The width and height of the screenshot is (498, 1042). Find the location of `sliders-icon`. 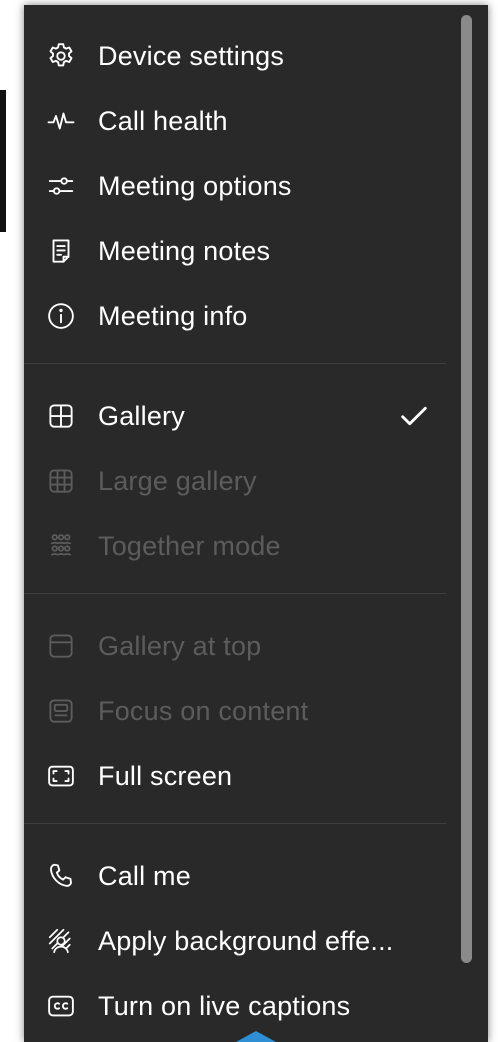

sliders-icon is located at coordinates (61, 186).